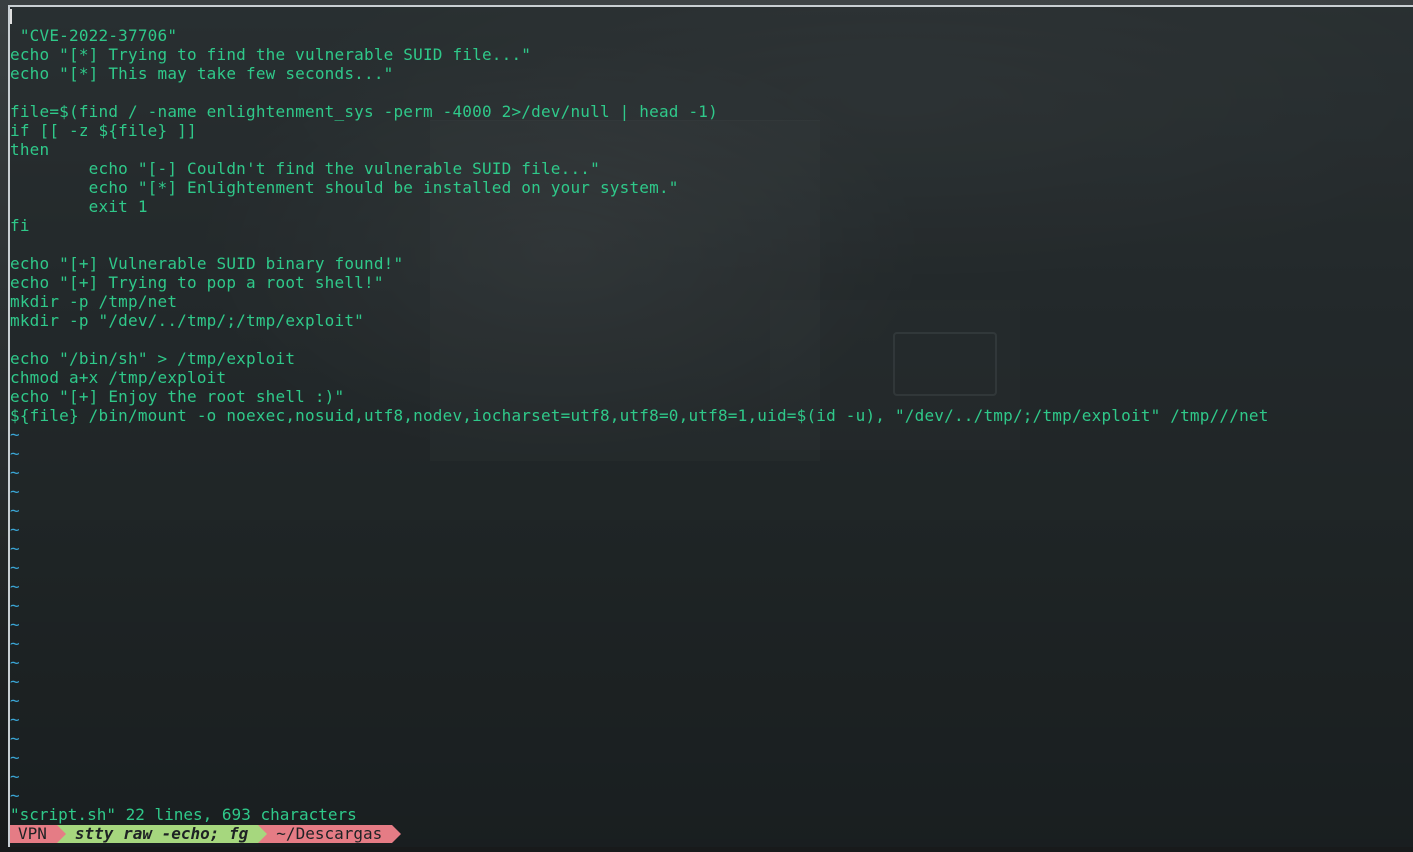  What do you see at coordinates (94, 301) in the screenshot?
I see `code-line: mkdir -p /tmp/net` at bounding box center [94, 301].